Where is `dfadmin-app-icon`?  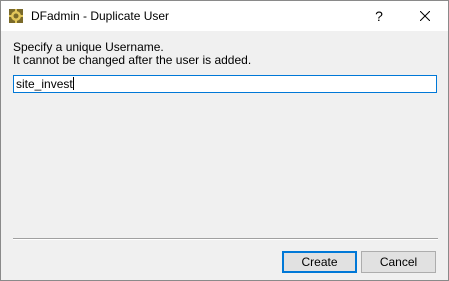 dfadmin-app-icon is located at coordinates (16, 16).